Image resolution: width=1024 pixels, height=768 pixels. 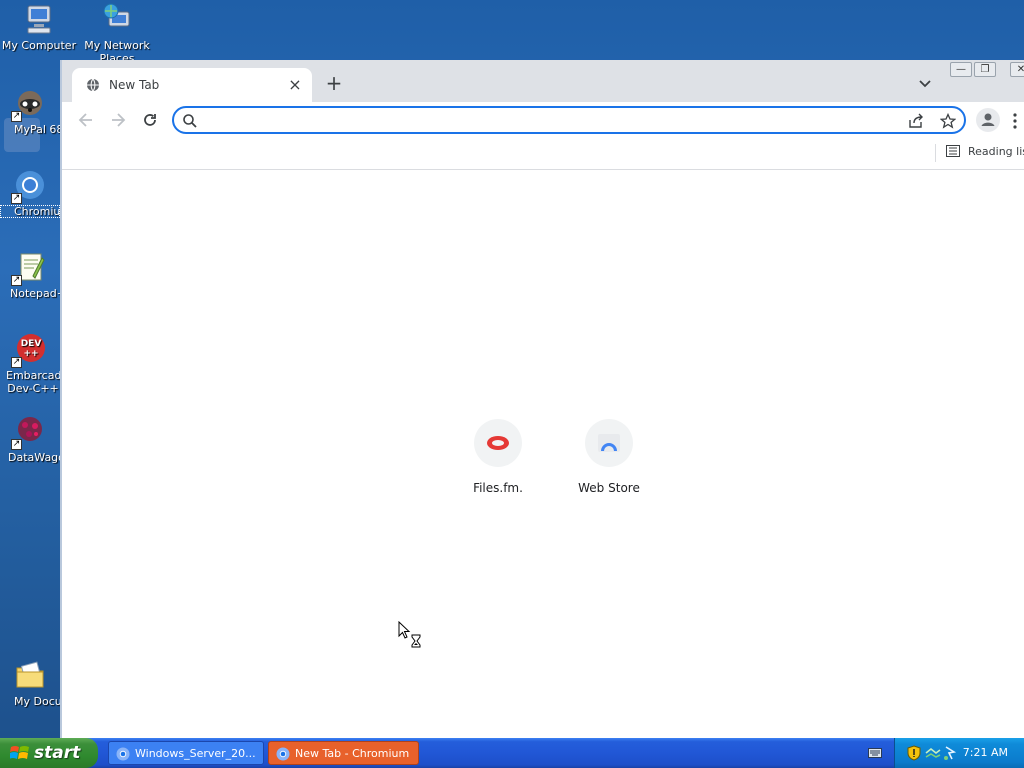 What do you see at coordinates (30, 675) in the screenshot?
I see `folder-icon` at bounding box center [30, 675].